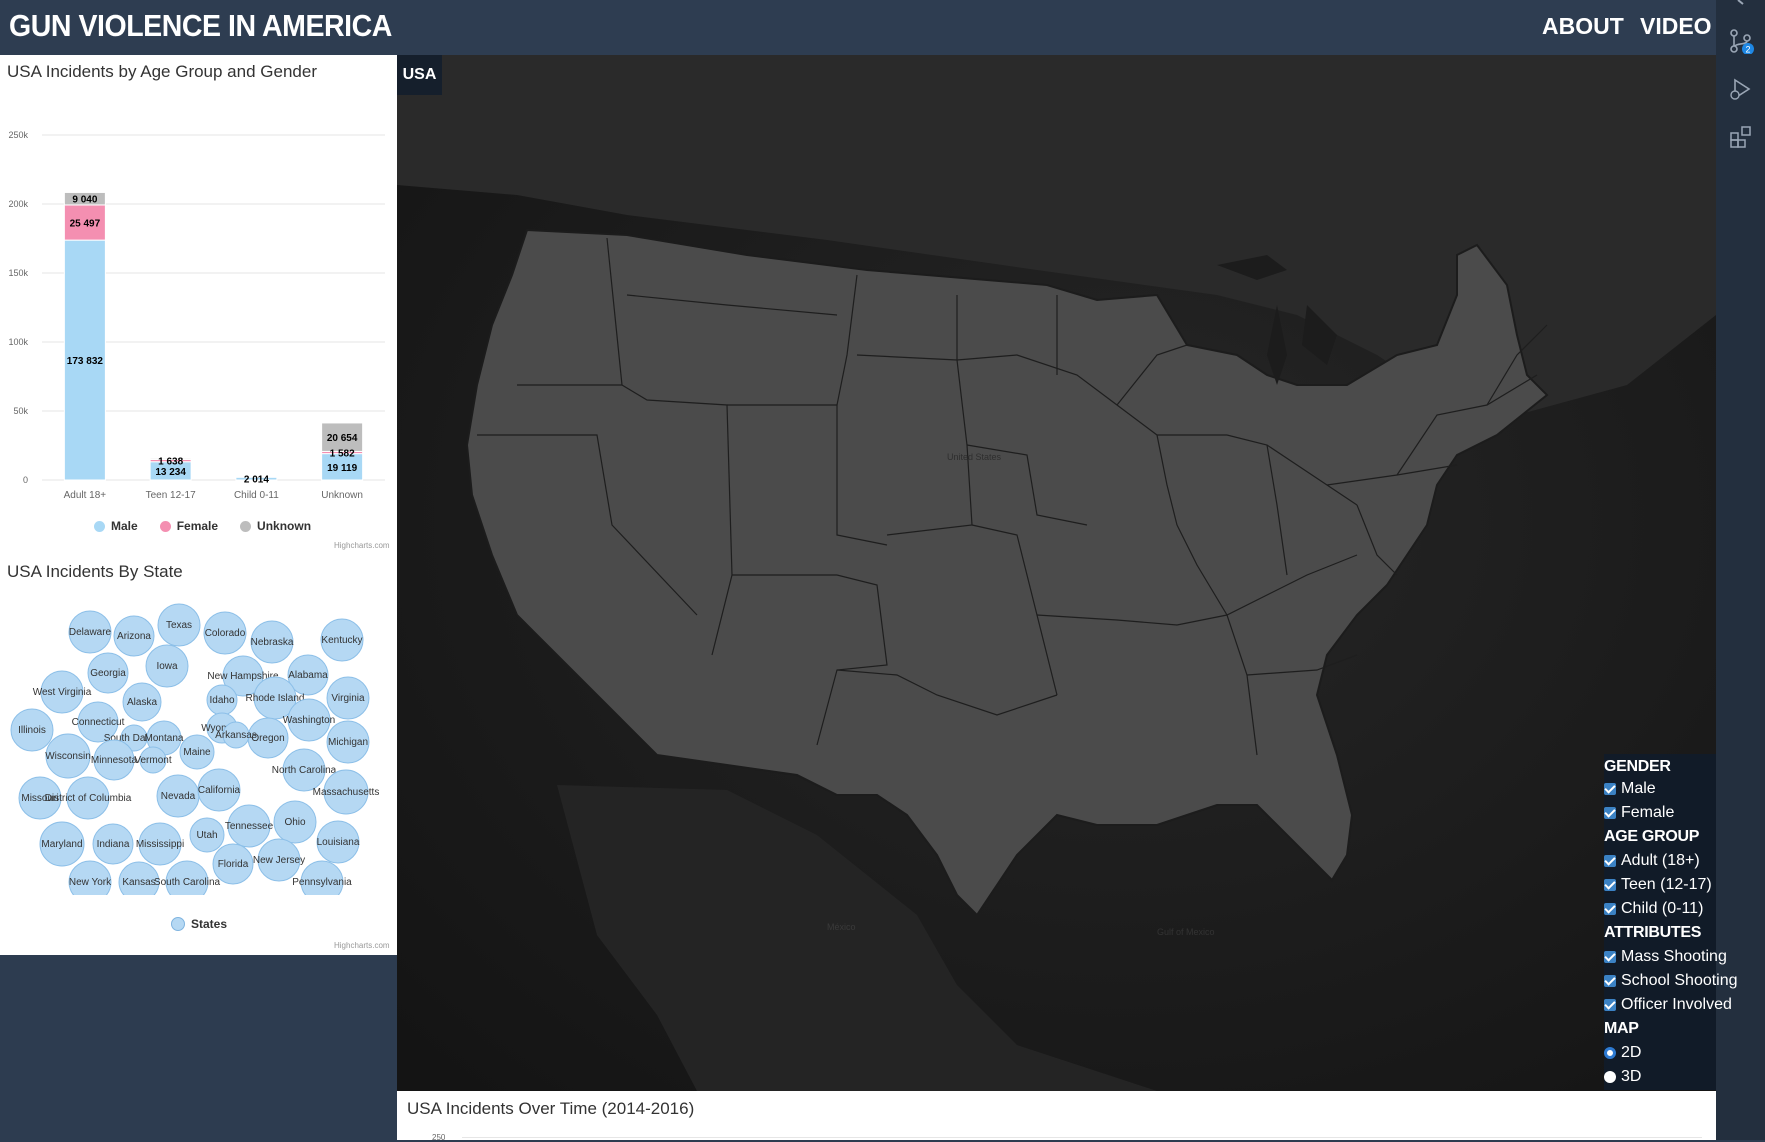  What do you see at coordinates (1740, 570) in the screenshot?
I see `side-rail: 2` at bounding box center [1740, 570].